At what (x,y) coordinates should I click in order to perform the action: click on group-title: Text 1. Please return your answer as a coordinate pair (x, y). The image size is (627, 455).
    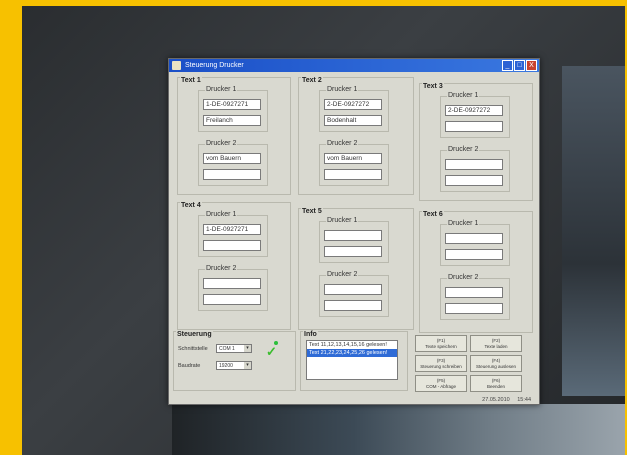
    Looking at the image, I should click on (191, 80).